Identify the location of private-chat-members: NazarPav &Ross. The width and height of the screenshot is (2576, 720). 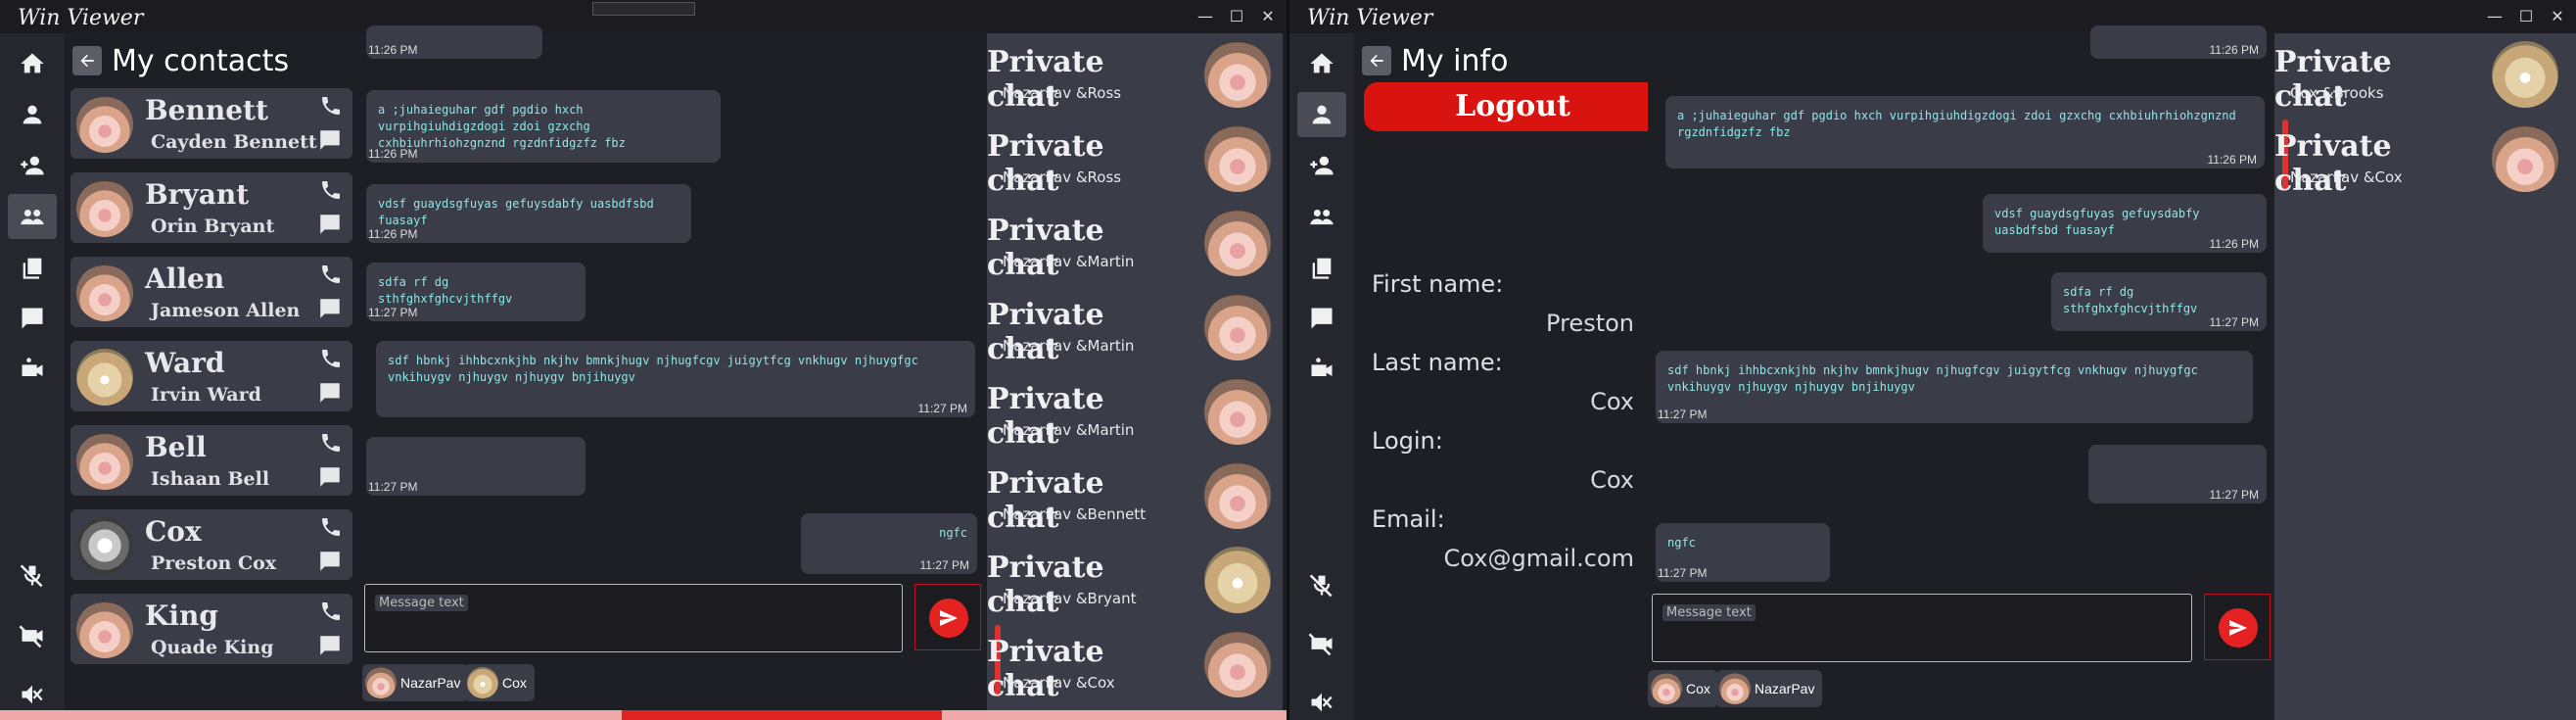
(1062, 93).